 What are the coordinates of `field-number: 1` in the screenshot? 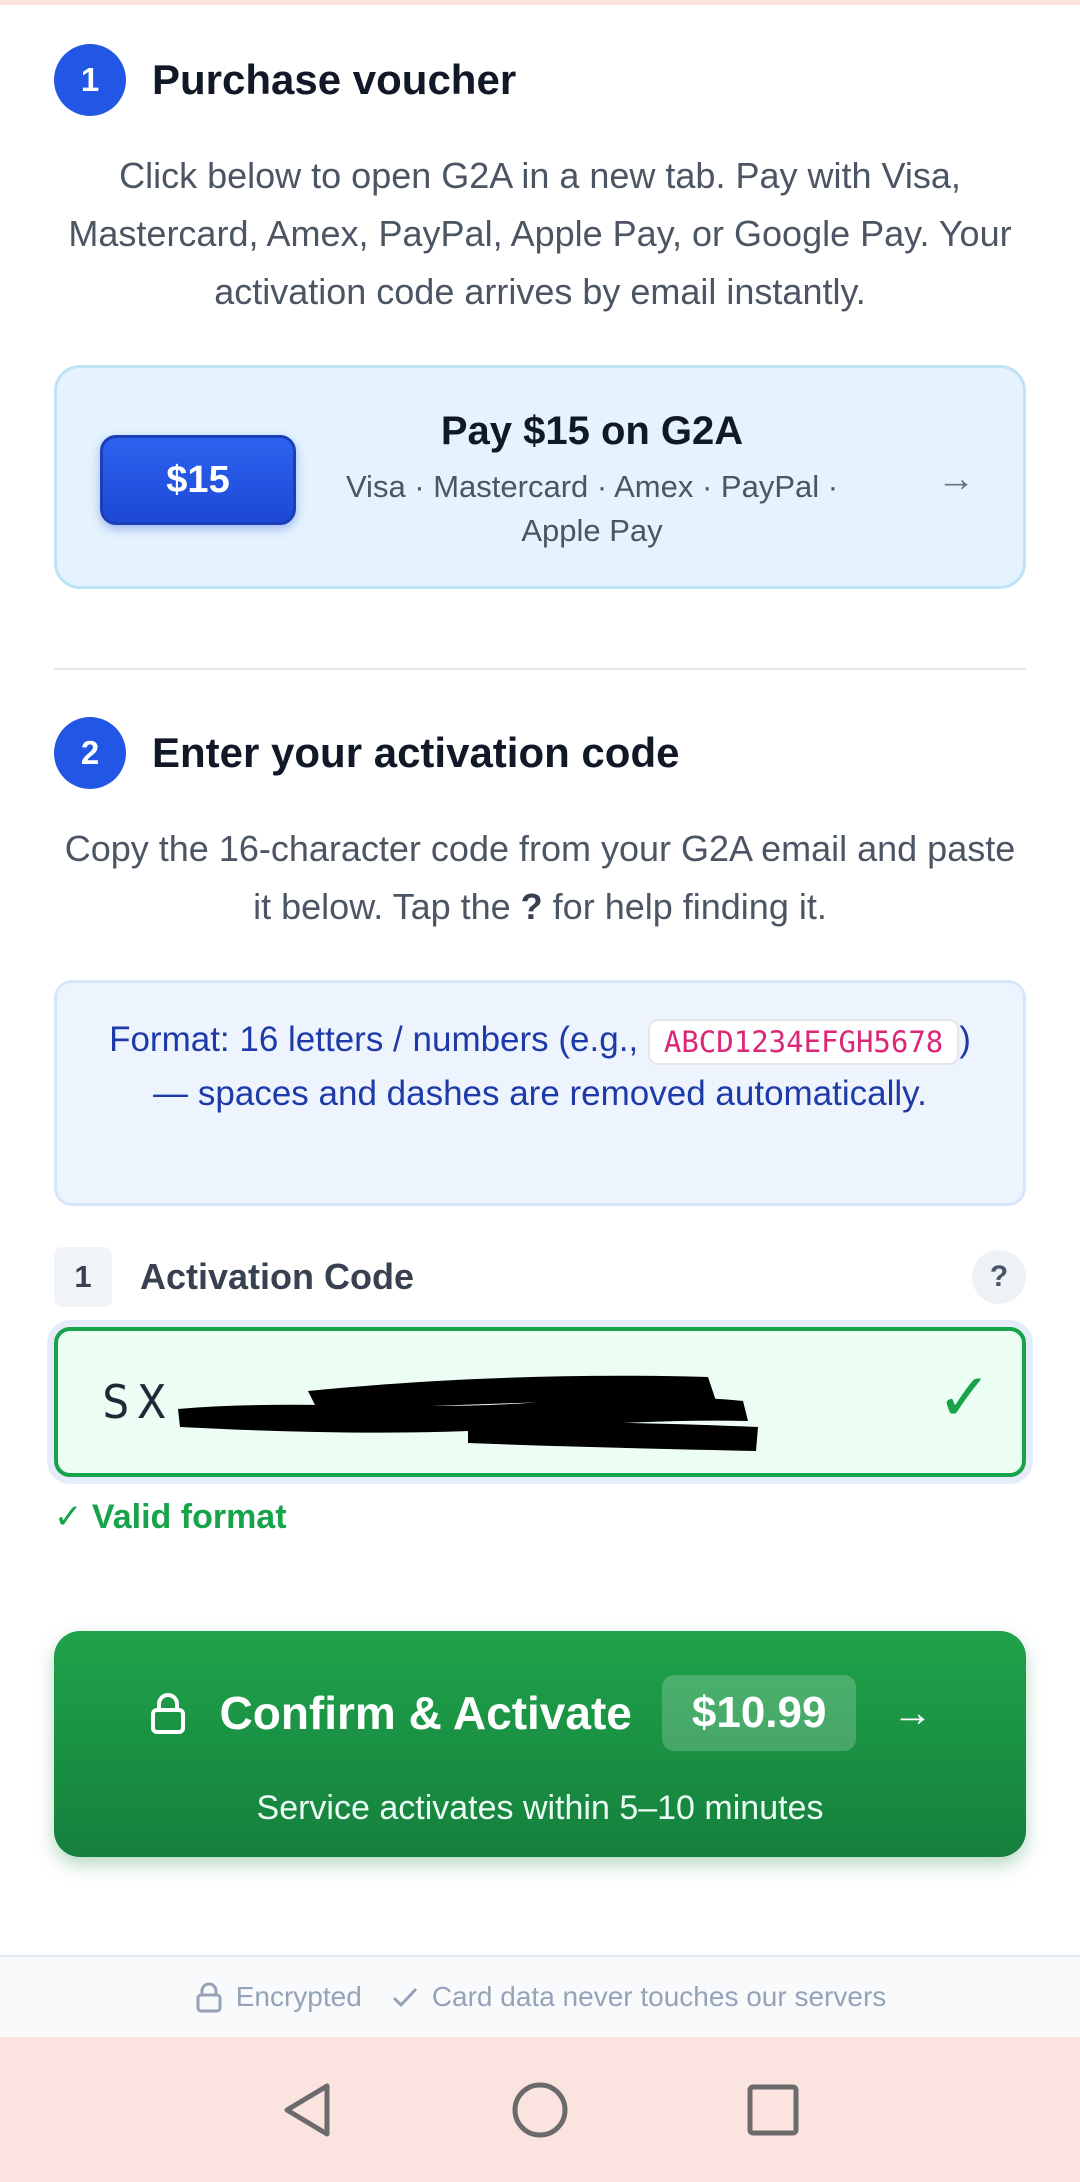 It's located at (83, 1277).